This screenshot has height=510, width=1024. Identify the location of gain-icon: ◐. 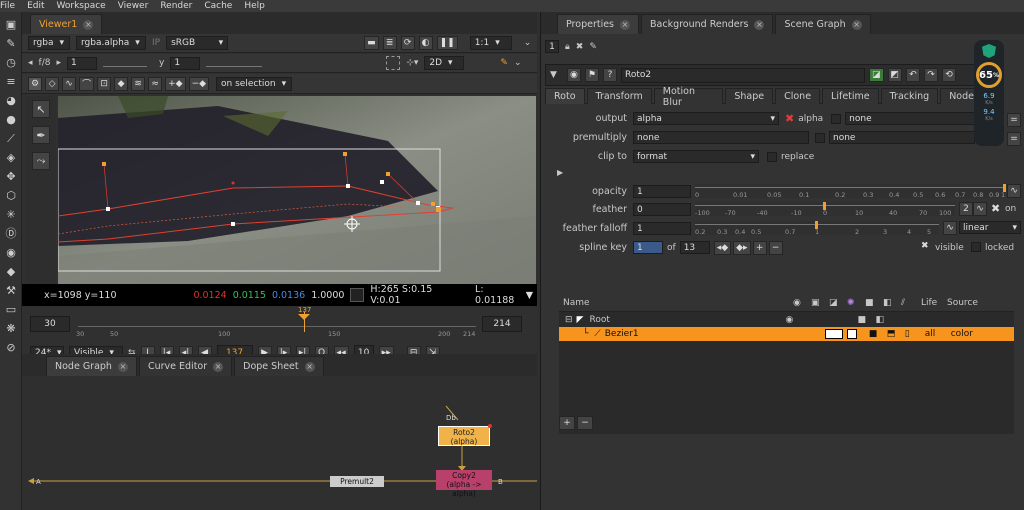
(425, 43).